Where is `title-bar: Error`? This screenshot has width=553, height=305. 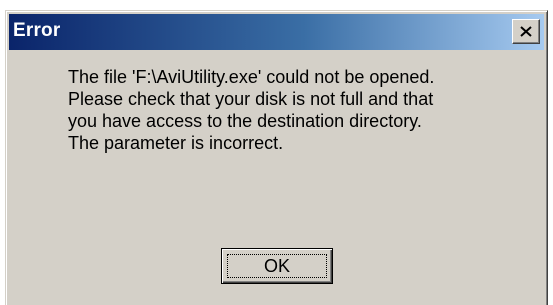
title-bar: Error is located at coordinates (276, 32).